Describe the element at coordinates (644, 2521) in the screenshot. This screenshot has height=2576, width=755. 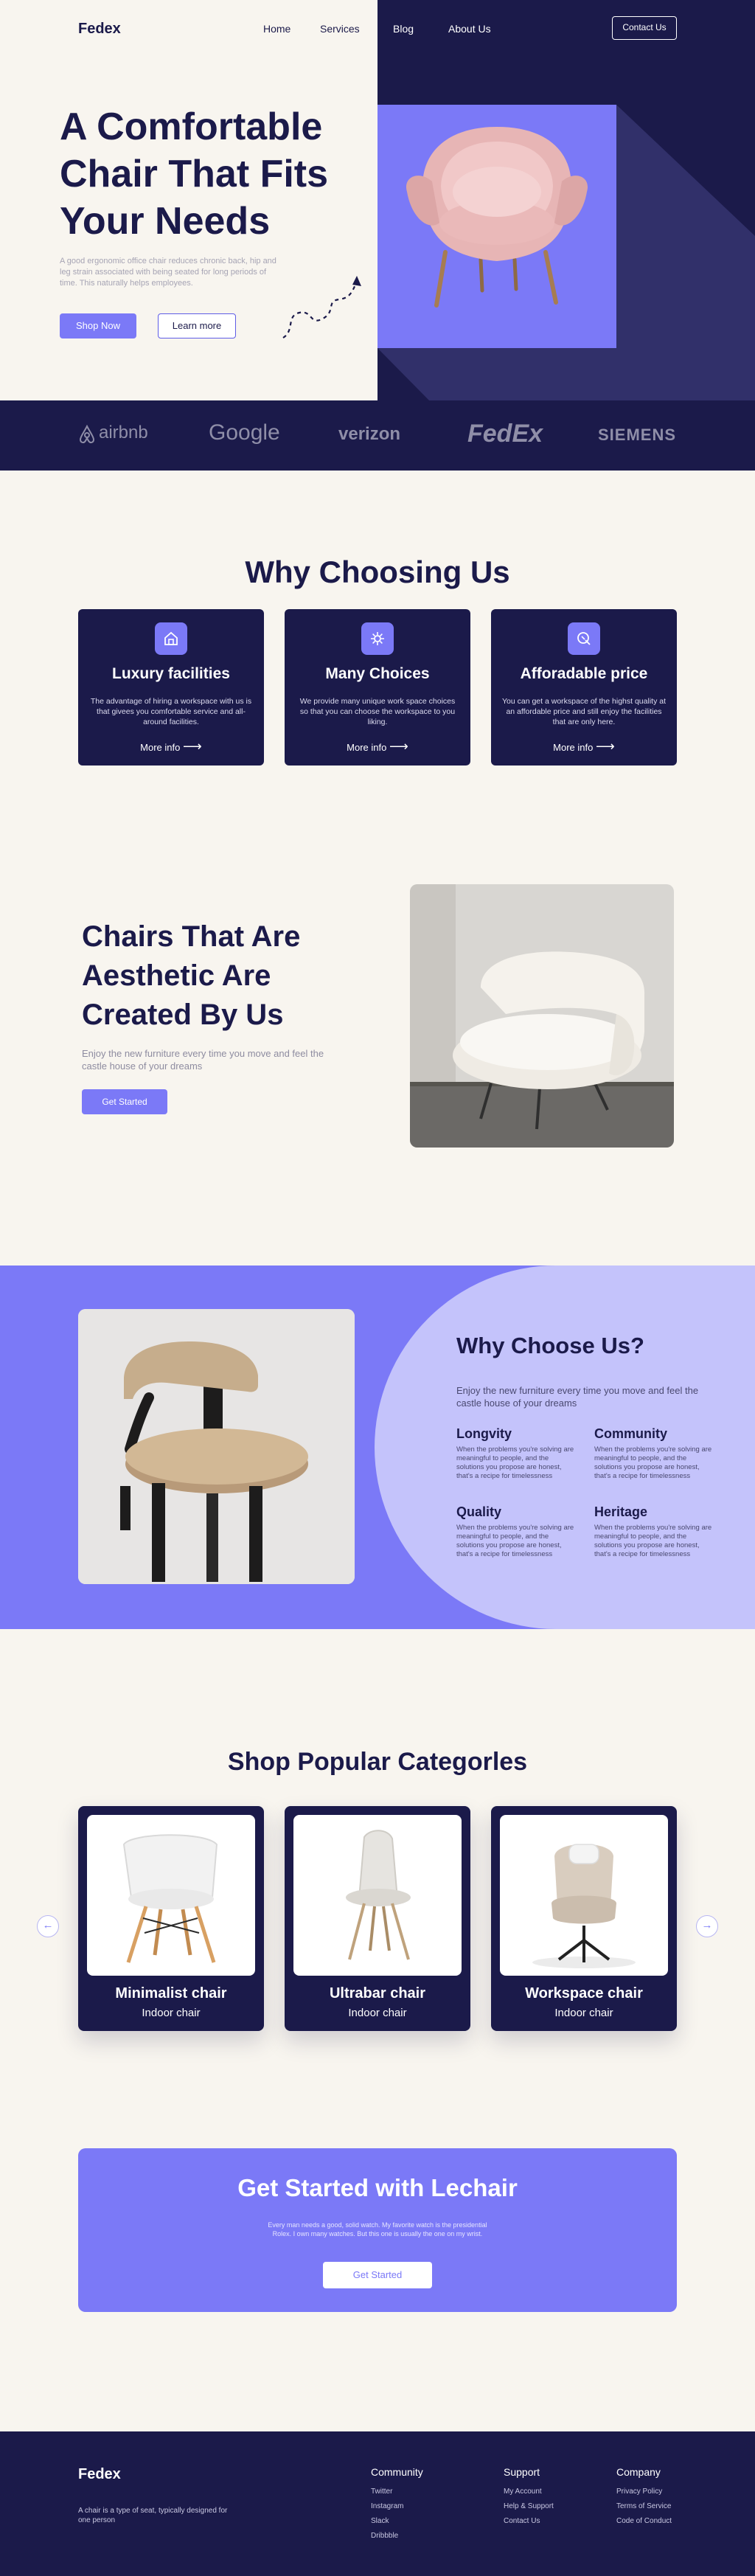
I see `footer-link-code-of-conduct: Code of Conduct` at that location.